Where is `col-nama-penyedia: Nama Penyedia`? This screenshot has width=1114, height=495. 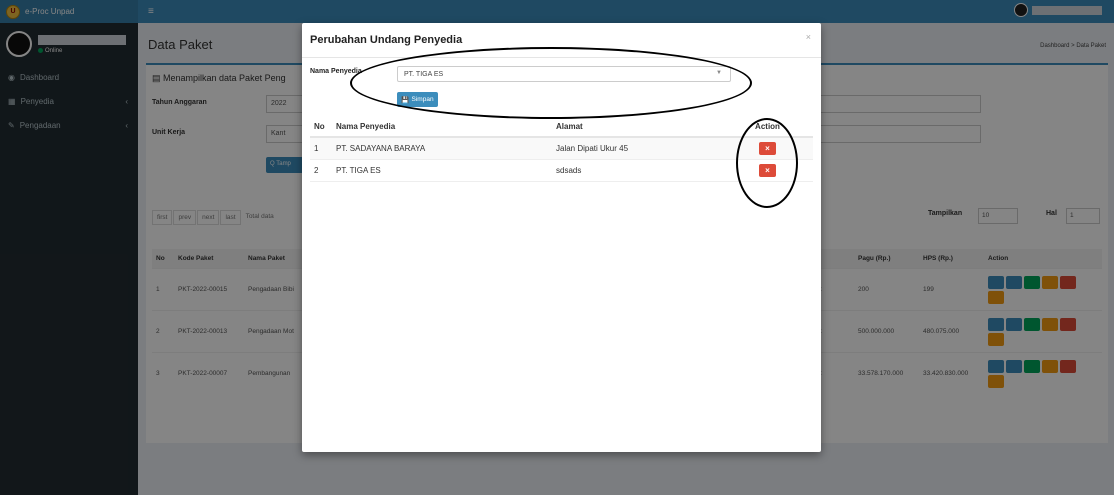
col-nama-penyedia: Nama Penyedia is located at coordinates (442, 127).